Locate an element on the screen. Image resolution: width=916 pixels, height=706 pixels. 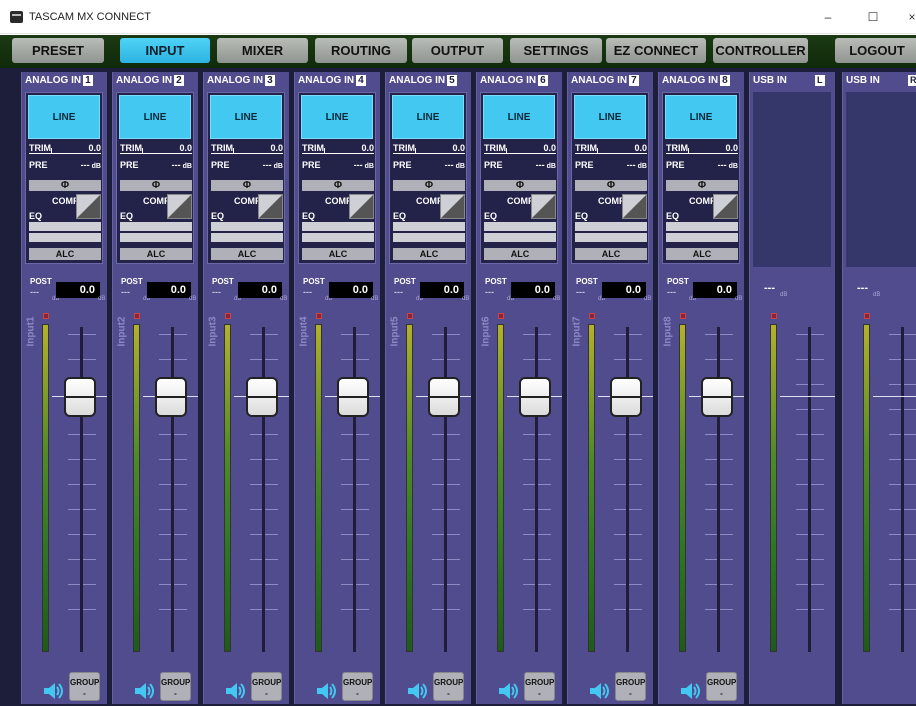
channel-name: Input5 is located at coordinates (395, 332).